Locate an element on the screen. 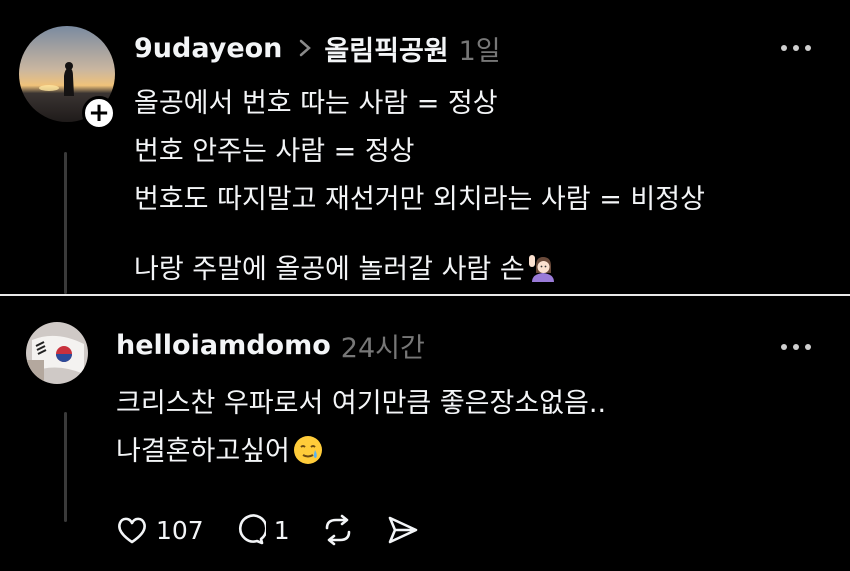 This screenshot has height=571, width=850. chevron-right-icon is located at coordinates (306, 48).